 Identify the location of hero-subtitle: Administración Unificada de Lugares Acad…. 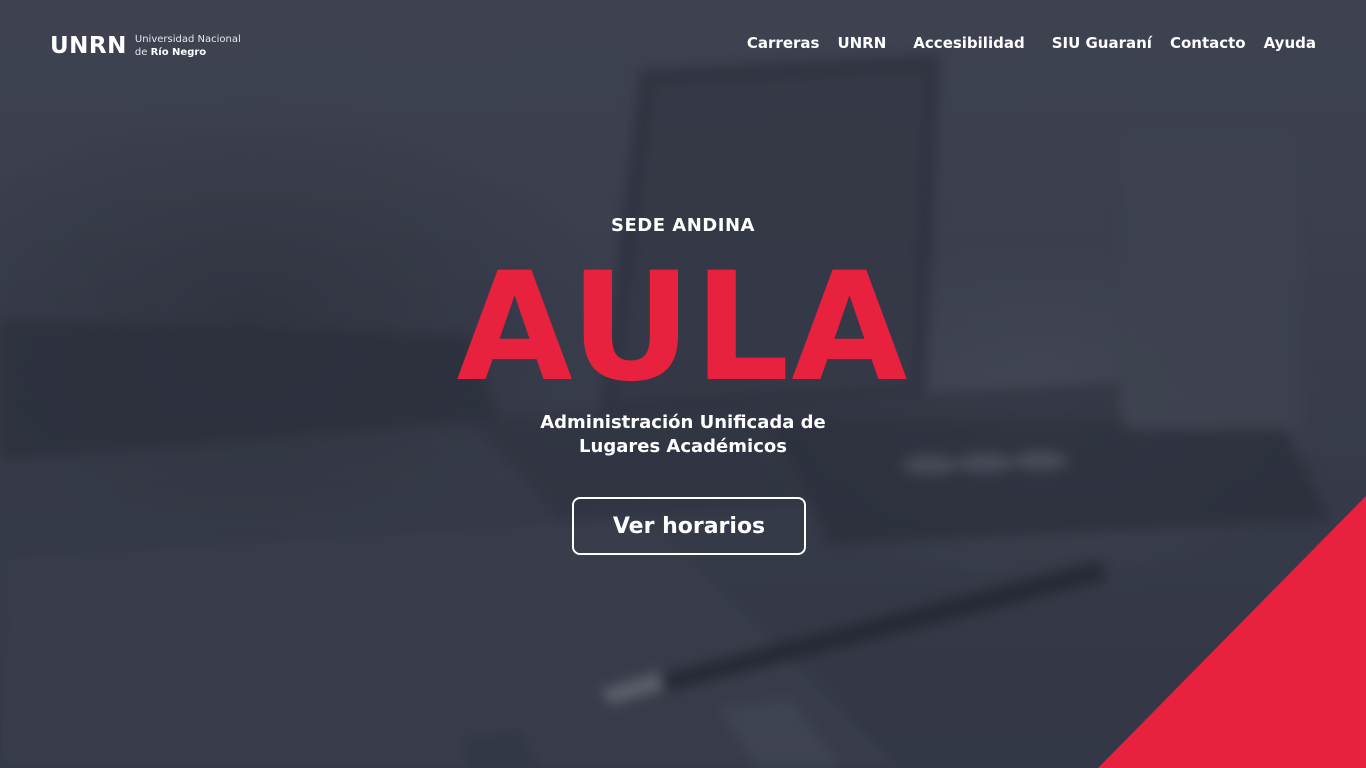
(683, 435).